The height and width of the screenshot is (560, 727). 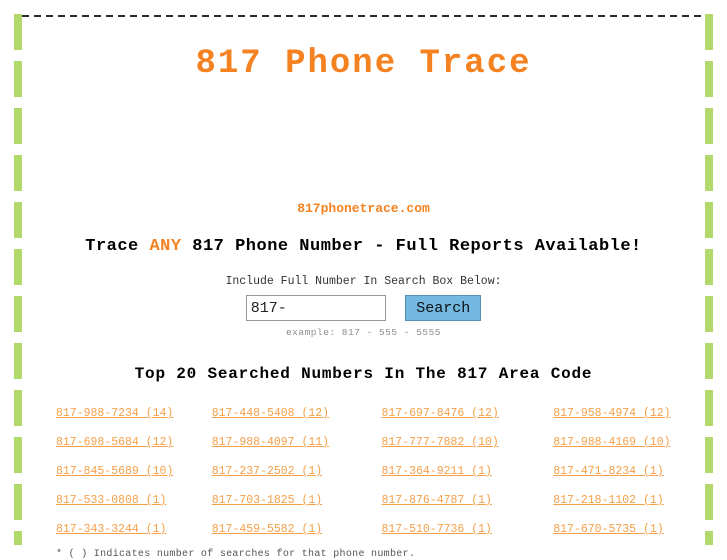 What do you see at coordinates (440, 442) in the screenshot?
I see `phone-number-link: 817-777-7882 (10)` at bounding box center [440, 442].